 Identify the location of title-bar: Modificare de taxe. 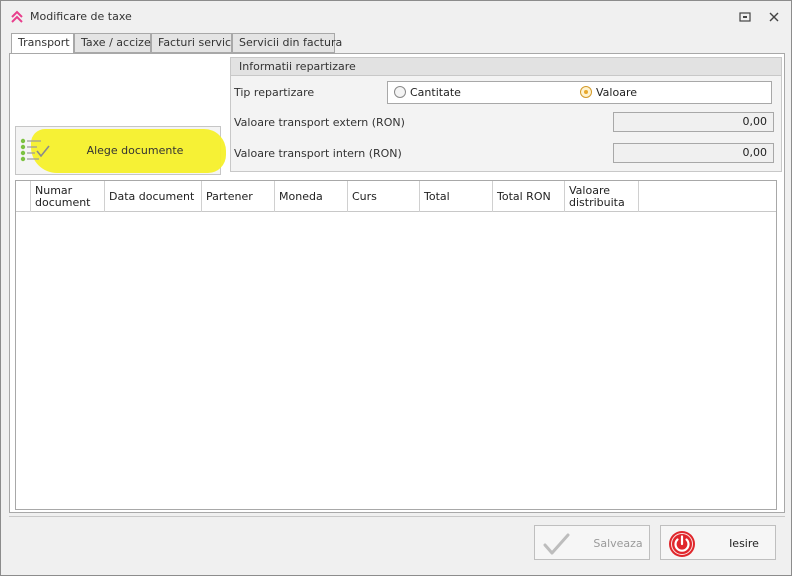
(396, 16).